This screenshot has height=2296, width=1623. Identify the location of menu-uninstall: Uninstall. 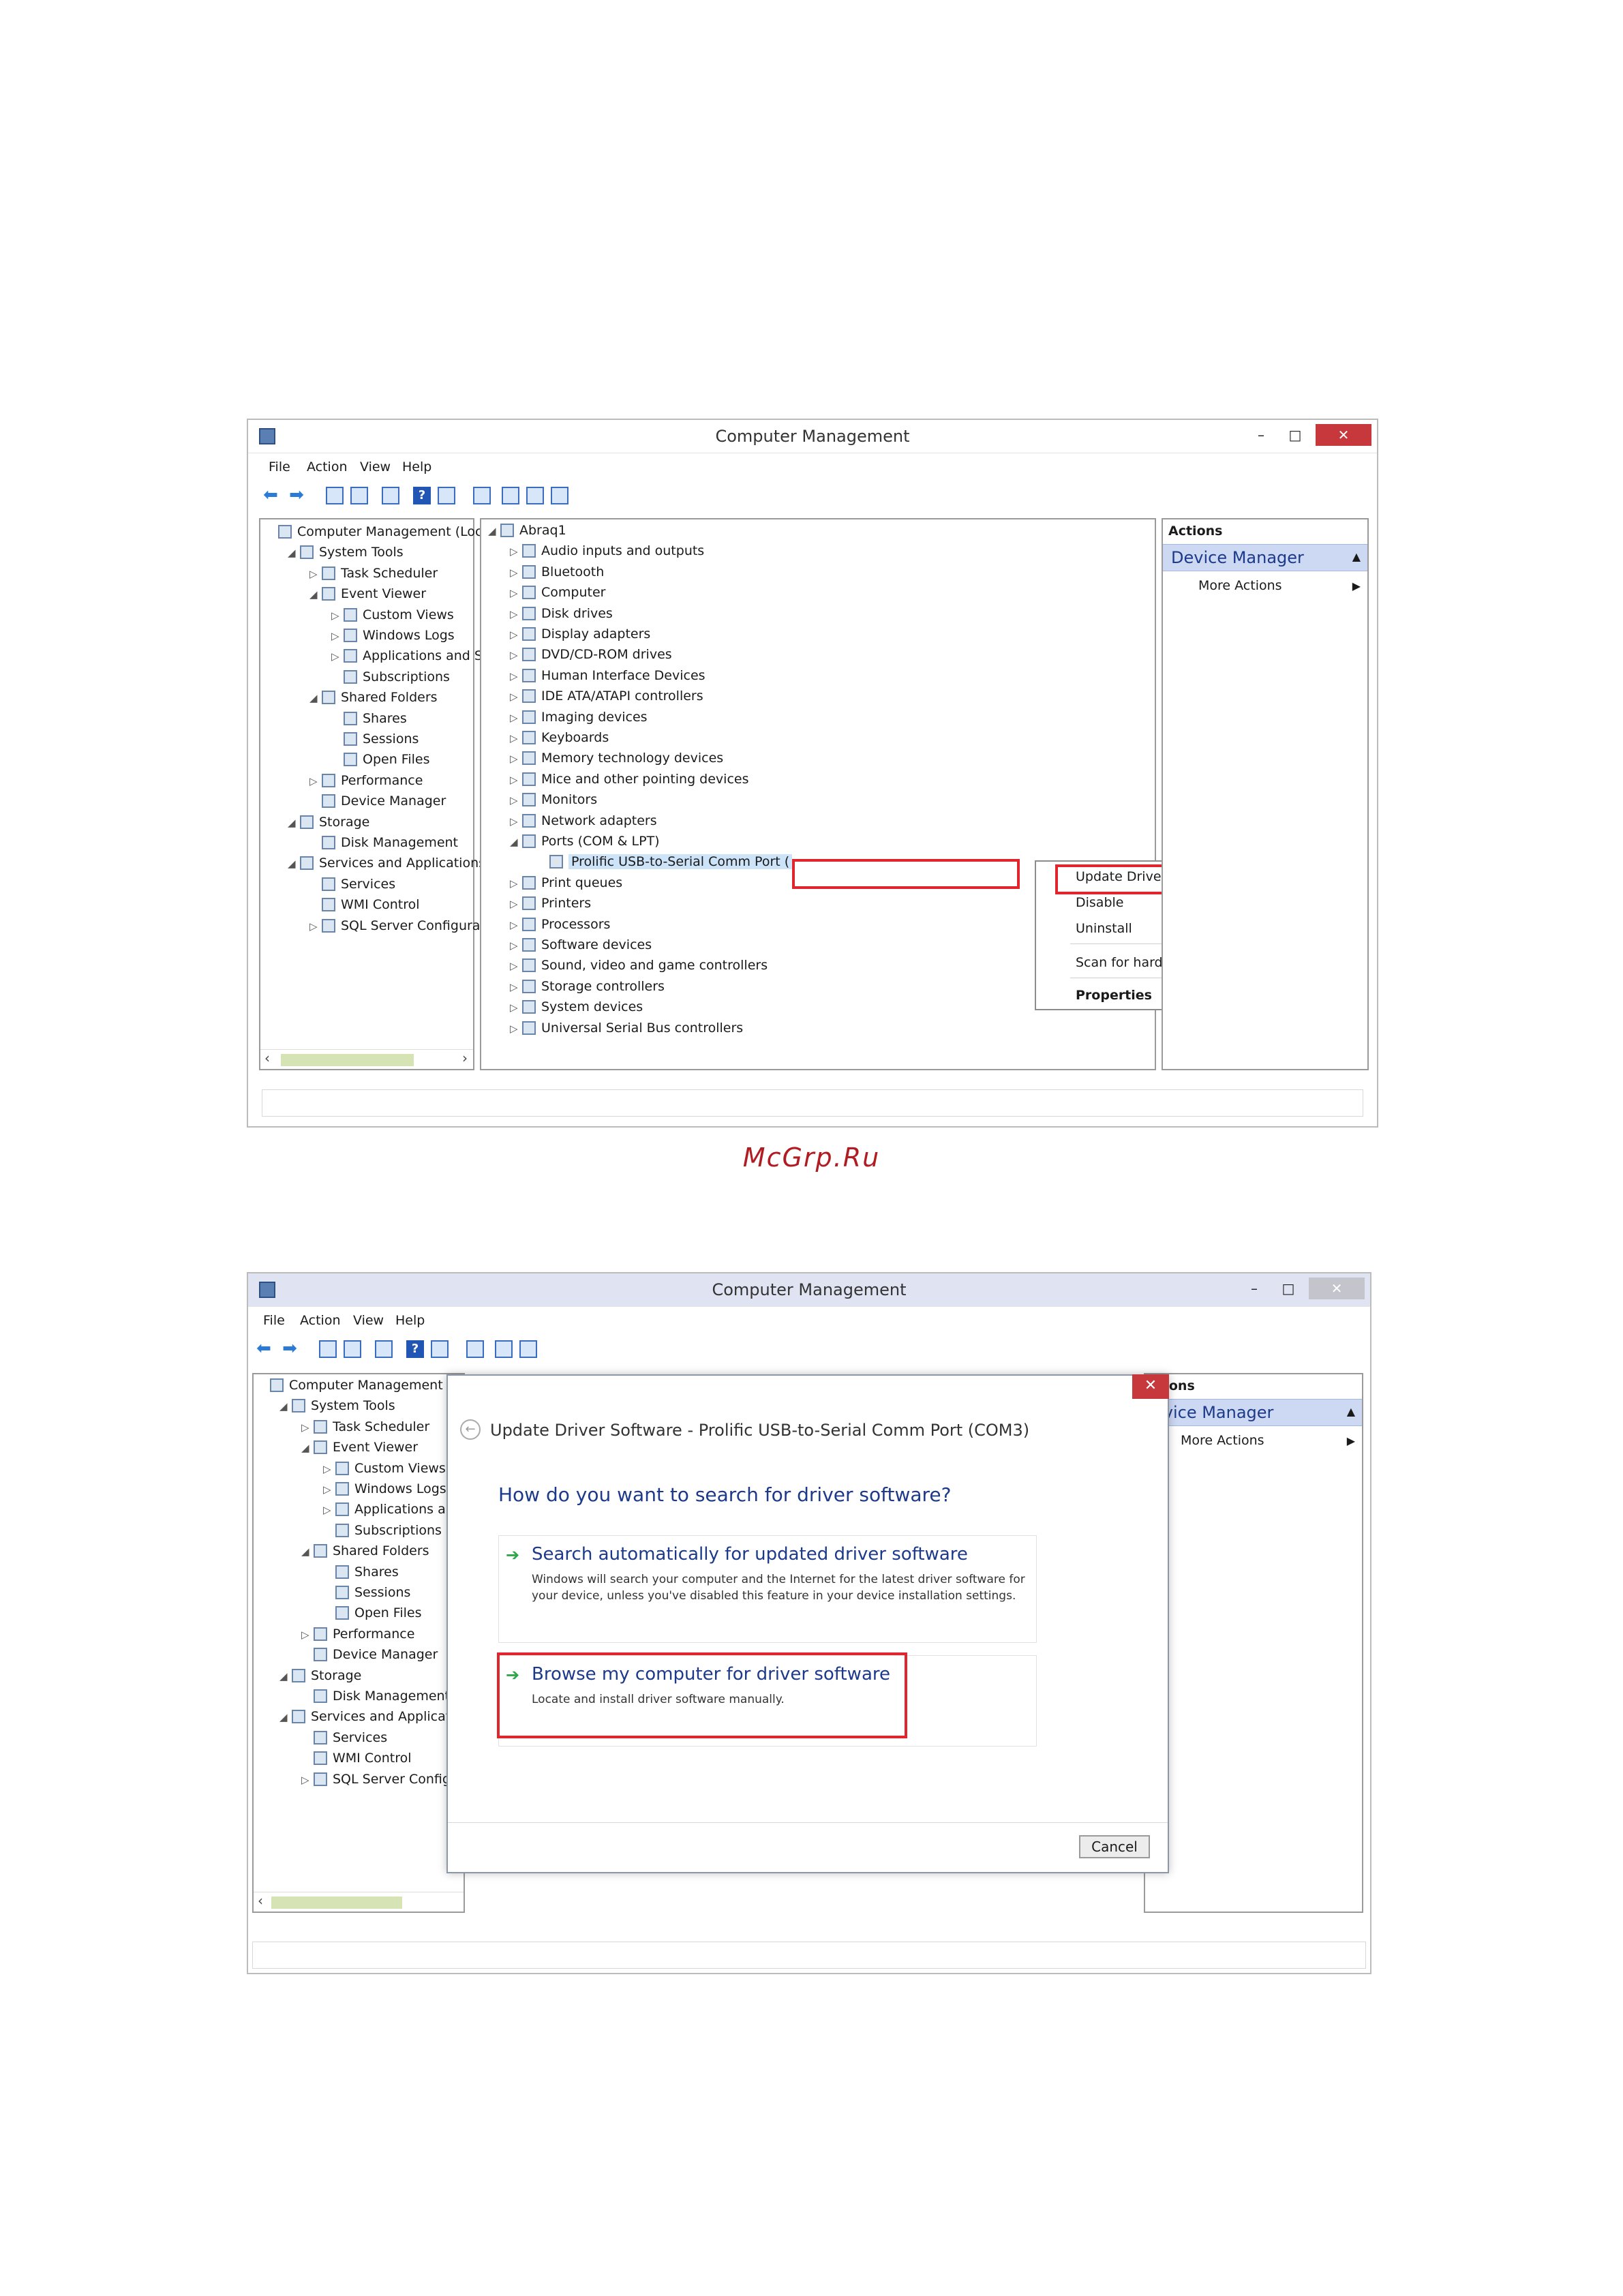
(1104, 928).